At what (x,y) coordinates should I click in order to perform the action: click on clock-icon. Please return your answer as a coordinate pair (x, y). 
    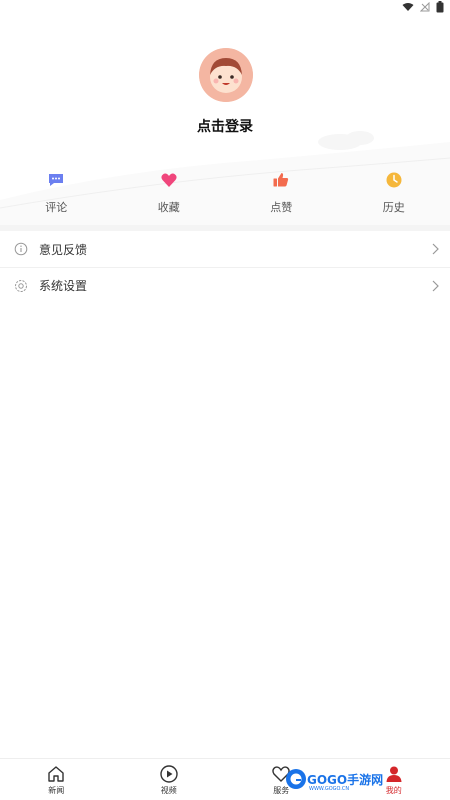
    Looking at the image, I should click on (394, 180).